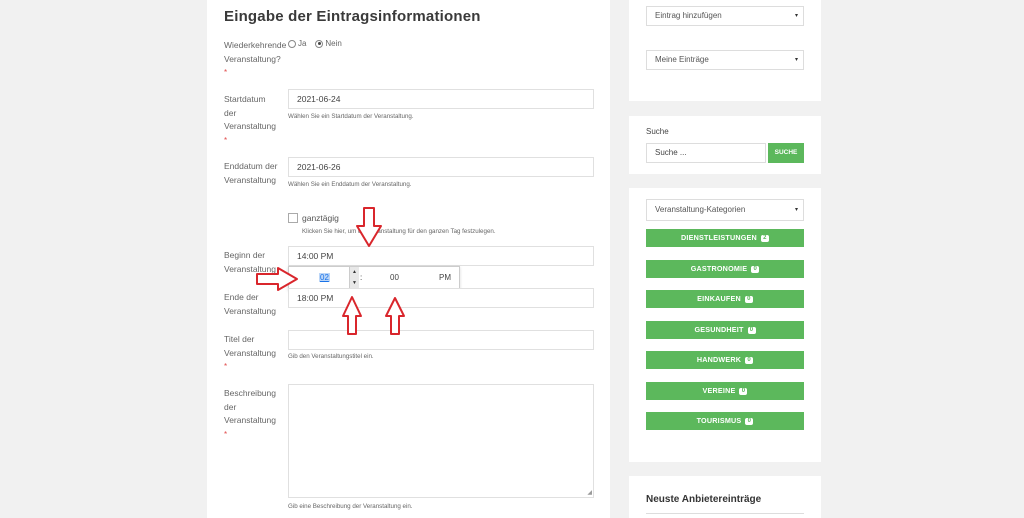  What do you see at coordinates (330, 271) in the screenshot?
I see `annotation-arrows` at bounding box center [330, 271].